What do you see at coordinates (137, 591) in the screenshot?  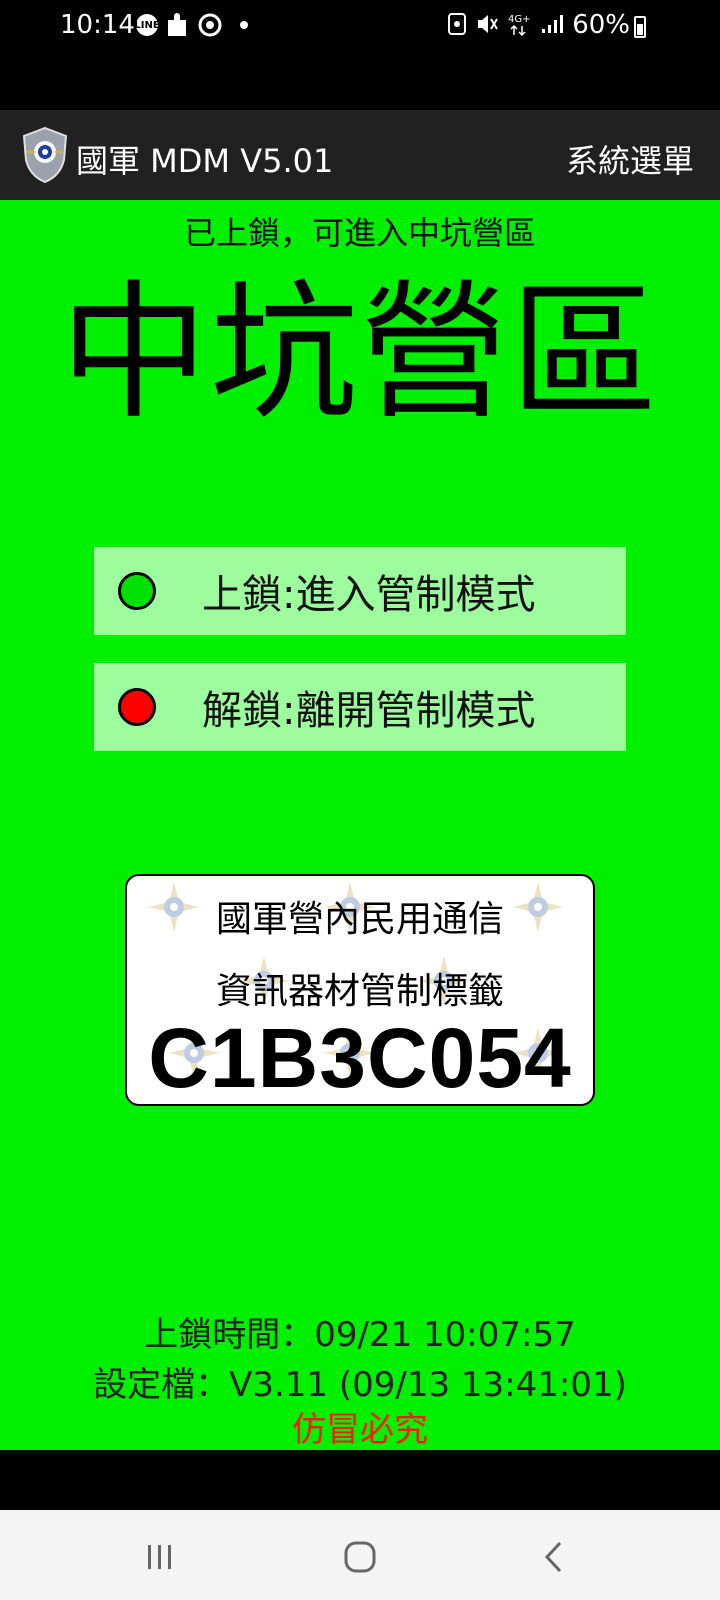 I see `lock-indicator-icon` at bounding box center [137, 591].